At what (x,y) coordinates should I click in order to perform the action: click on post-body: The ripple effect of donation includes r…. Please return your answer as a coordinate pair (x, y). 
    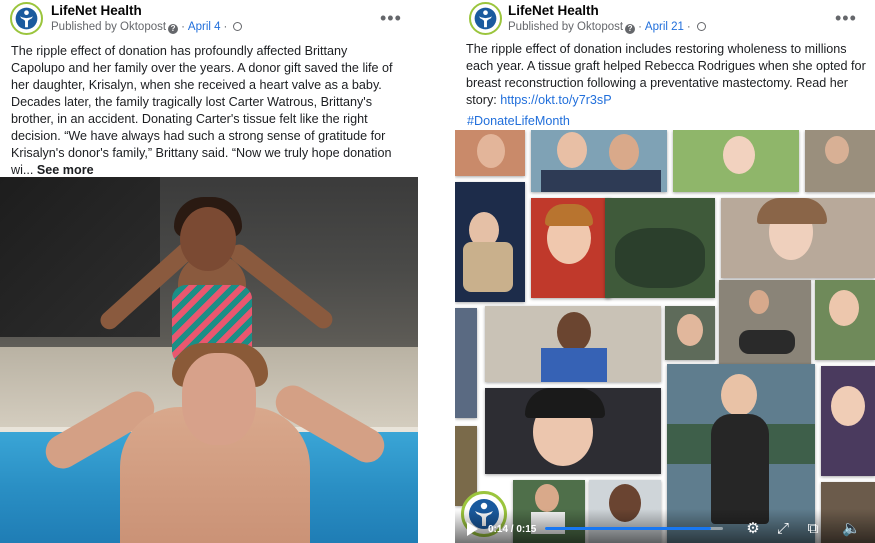
    Looking at the image, I should click on (666, 75).